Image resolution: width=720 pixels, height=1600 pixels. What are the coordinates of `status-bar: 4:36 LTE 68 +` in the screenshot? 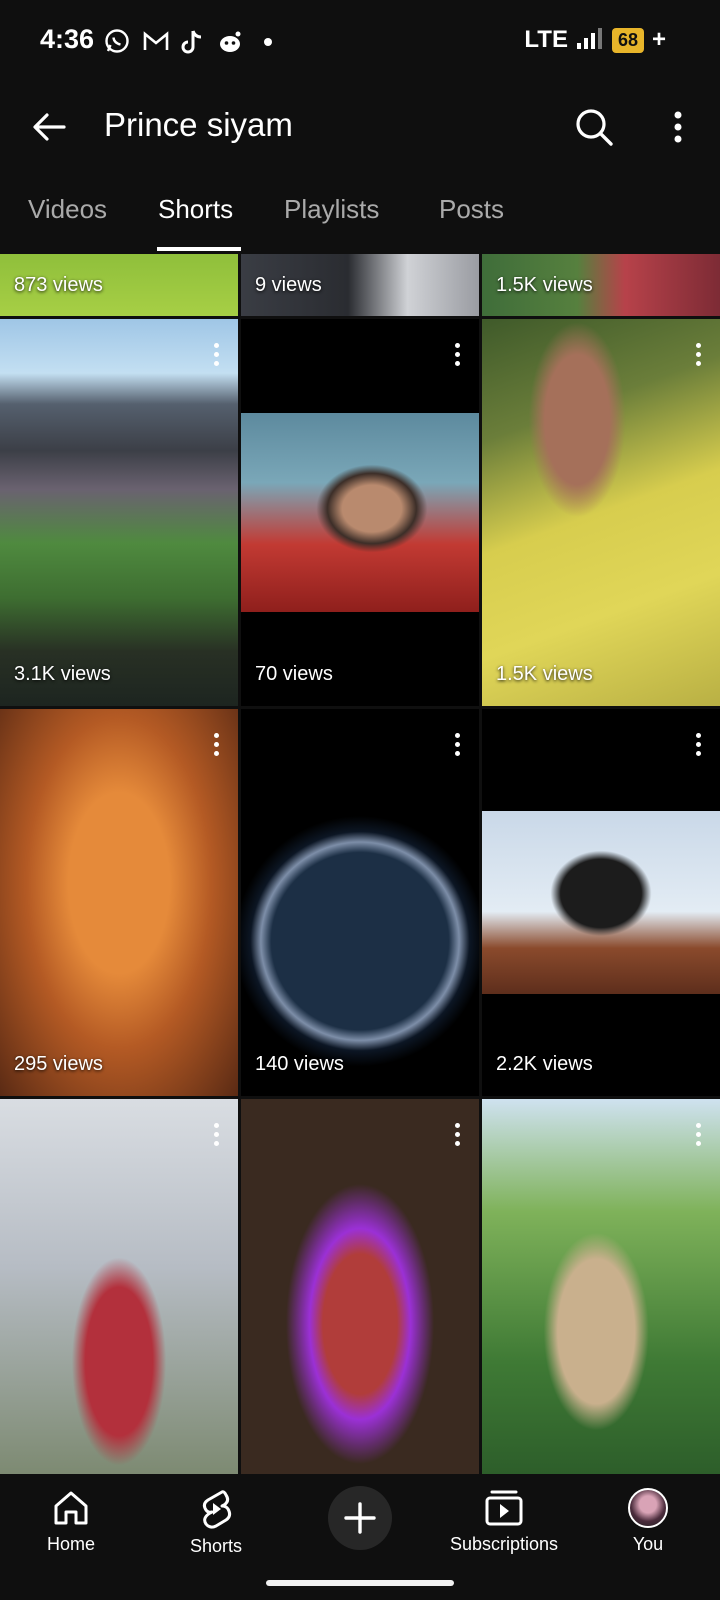 It's located at (360, 43).